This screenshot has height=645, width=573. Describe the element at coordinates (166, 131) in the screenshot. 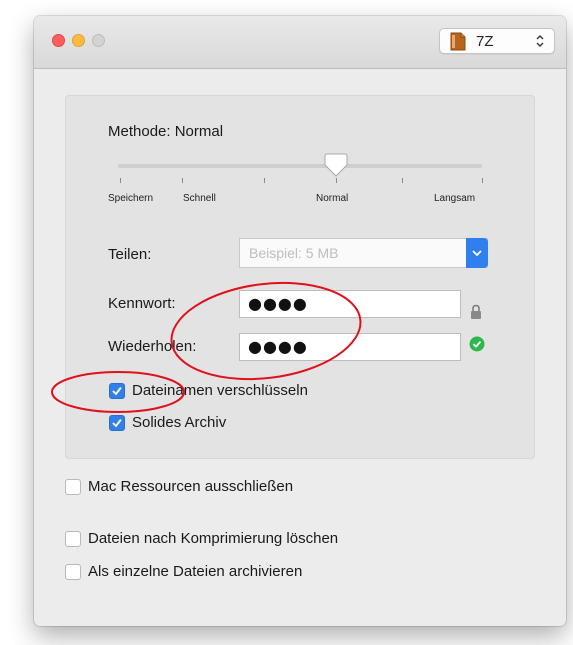

I see `compression-method-label: Methode: Normal` at that location.